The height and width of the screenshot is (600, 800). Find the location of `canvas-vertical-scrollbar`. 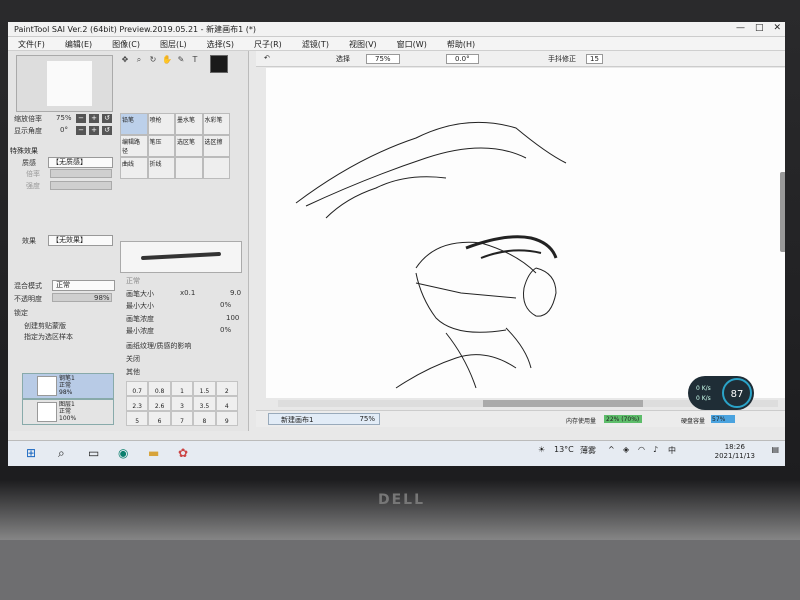

canvas-vertical-scrollbar is located at coordinates (782, 212).